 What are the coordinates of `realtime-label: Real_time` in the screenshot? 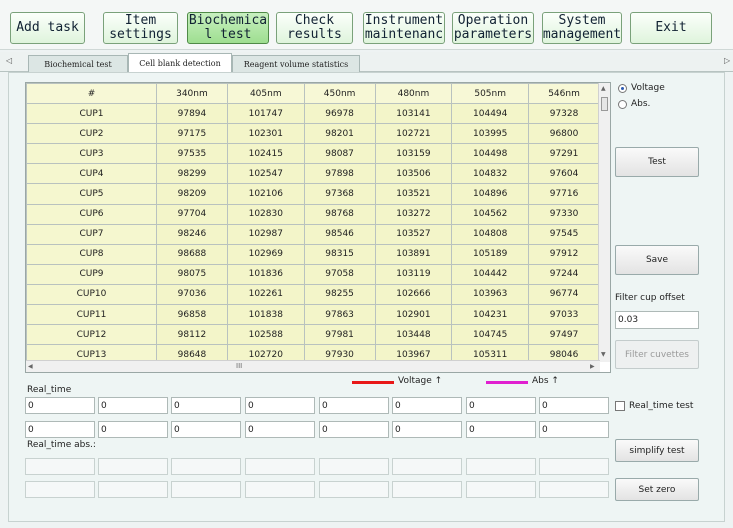 It's located at (49, 390).